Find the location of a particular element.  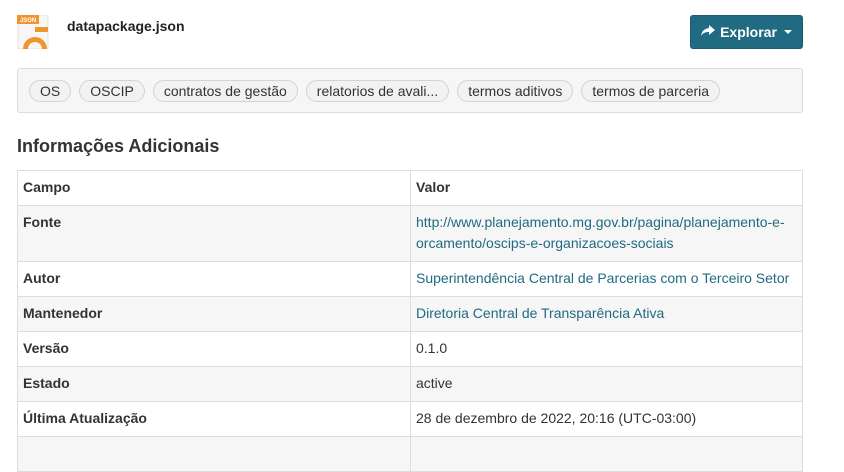

field-value is located at coordinates (606, 454).